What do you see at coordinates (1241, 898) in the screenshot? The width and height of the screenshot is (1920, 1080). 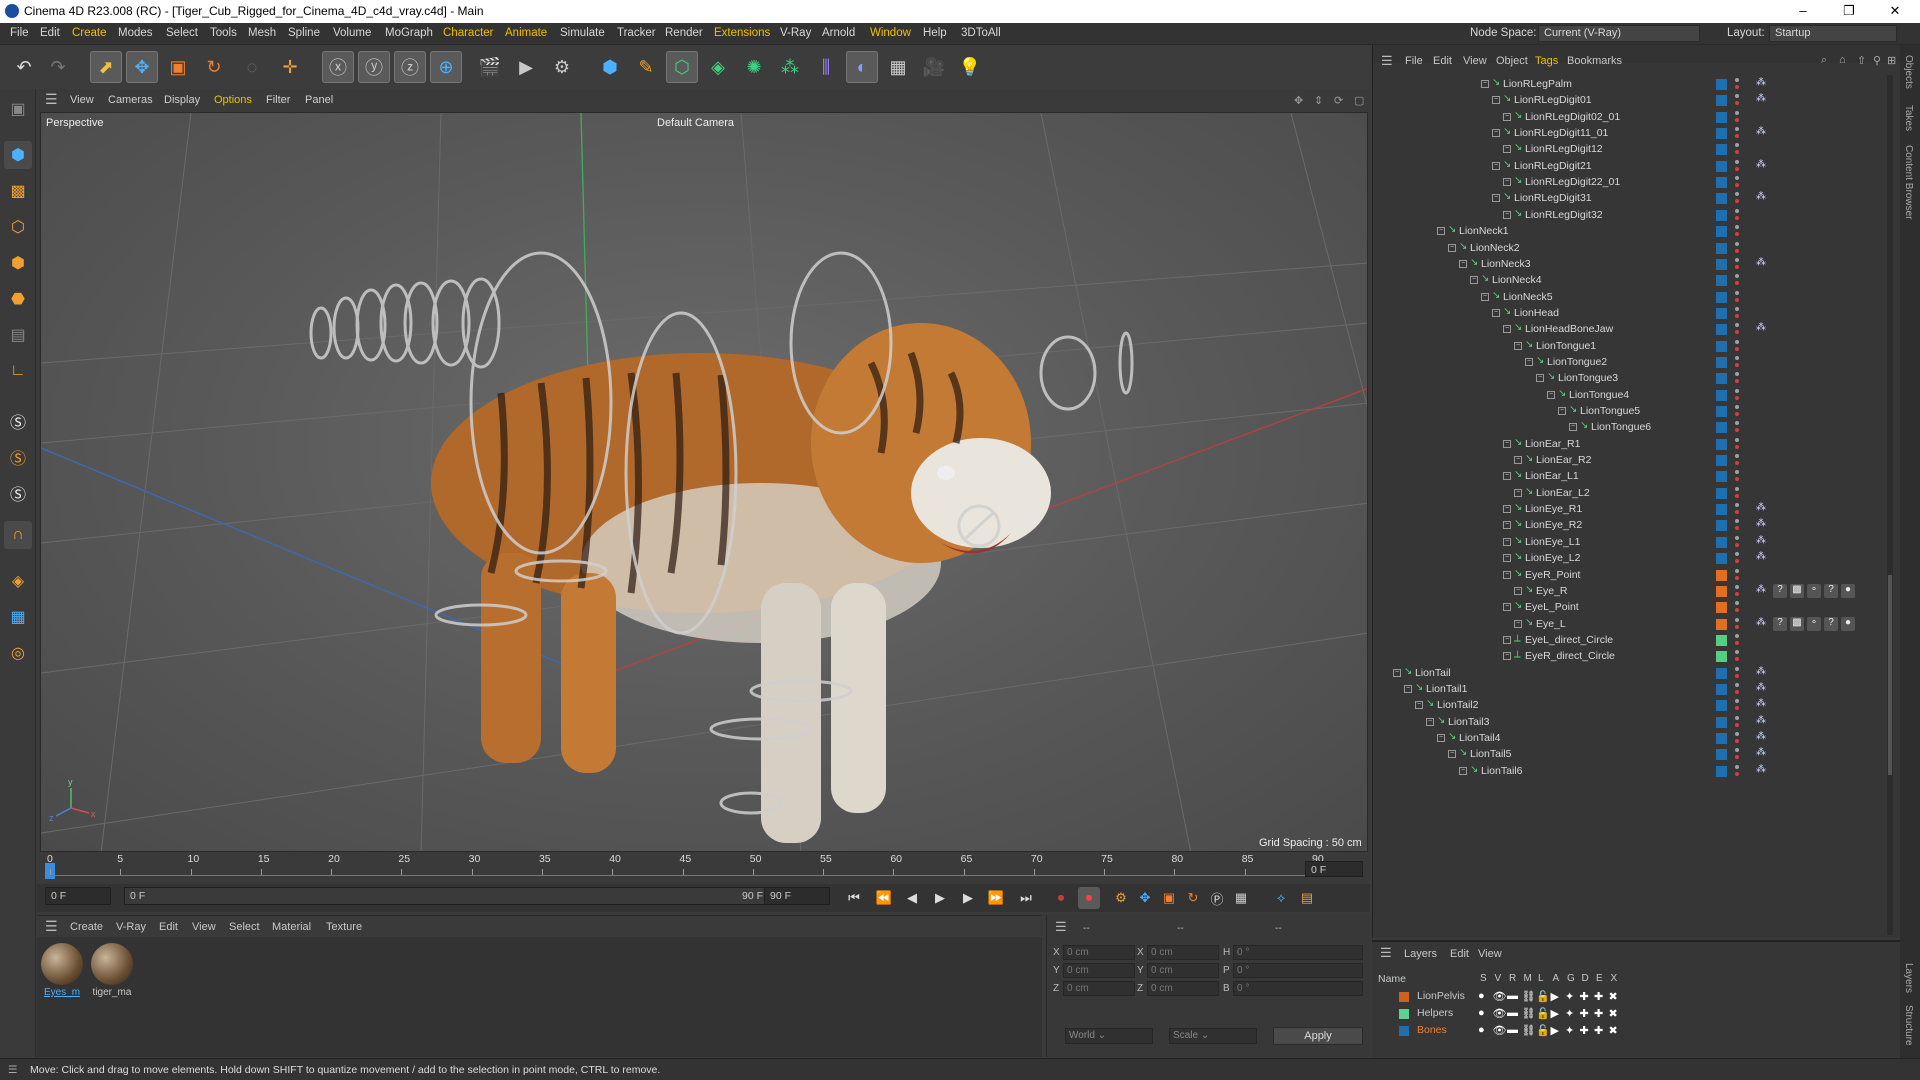 I see `point-level-key-icon: ▦` at bounding box center [1241, 898].